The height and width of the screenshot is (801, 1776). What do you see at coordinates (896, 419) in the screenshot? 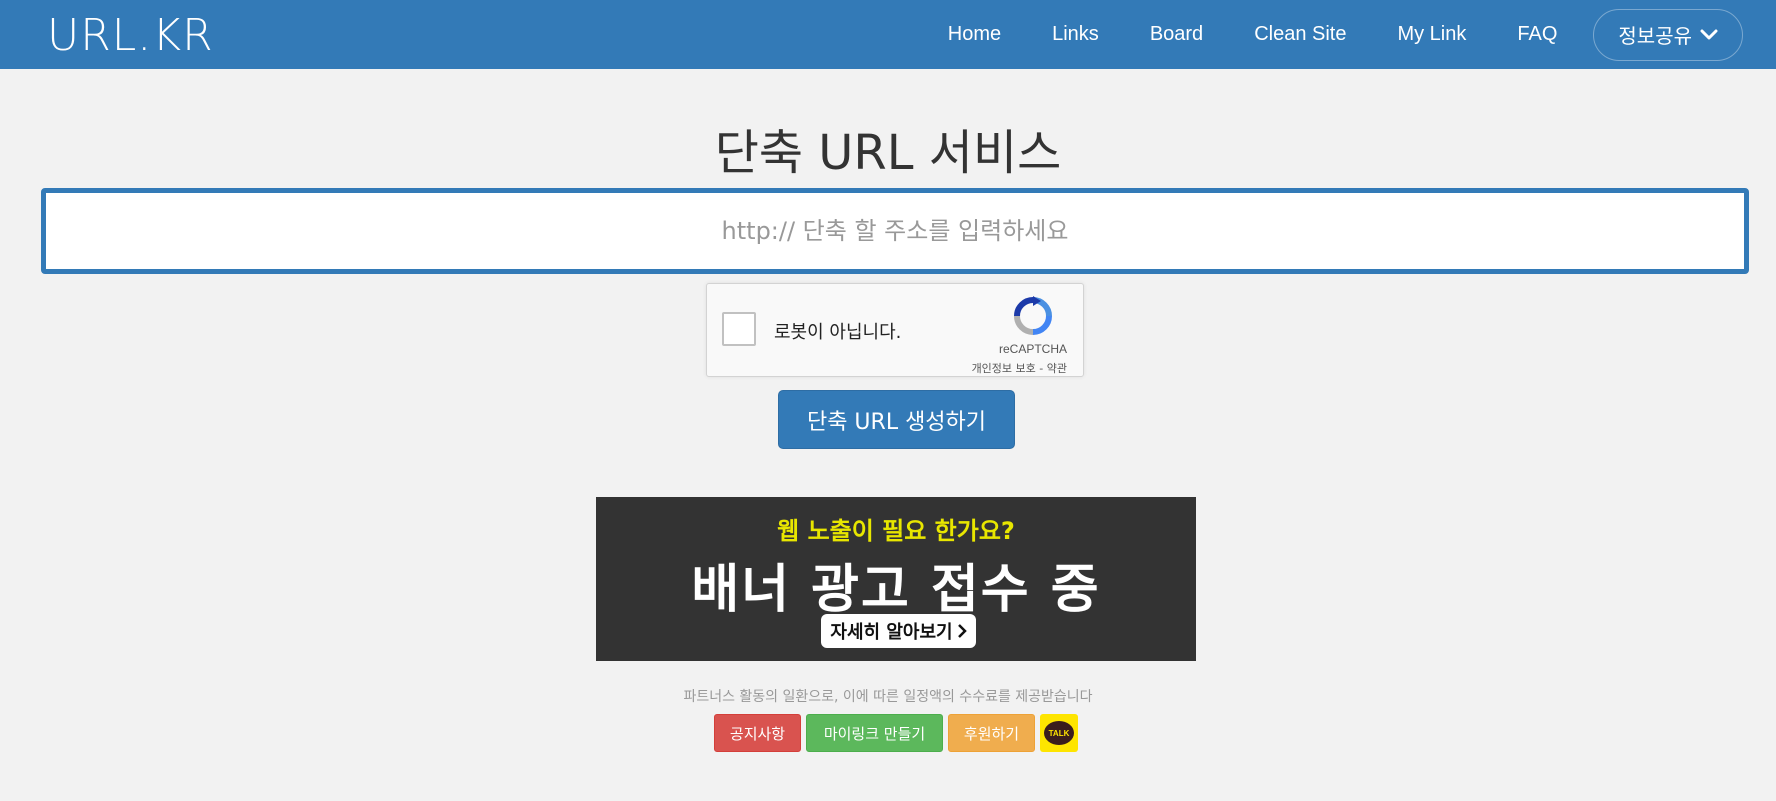
I see `create-short-url-button: 단축 URL 생성하기` at bounding box center [896, 419].